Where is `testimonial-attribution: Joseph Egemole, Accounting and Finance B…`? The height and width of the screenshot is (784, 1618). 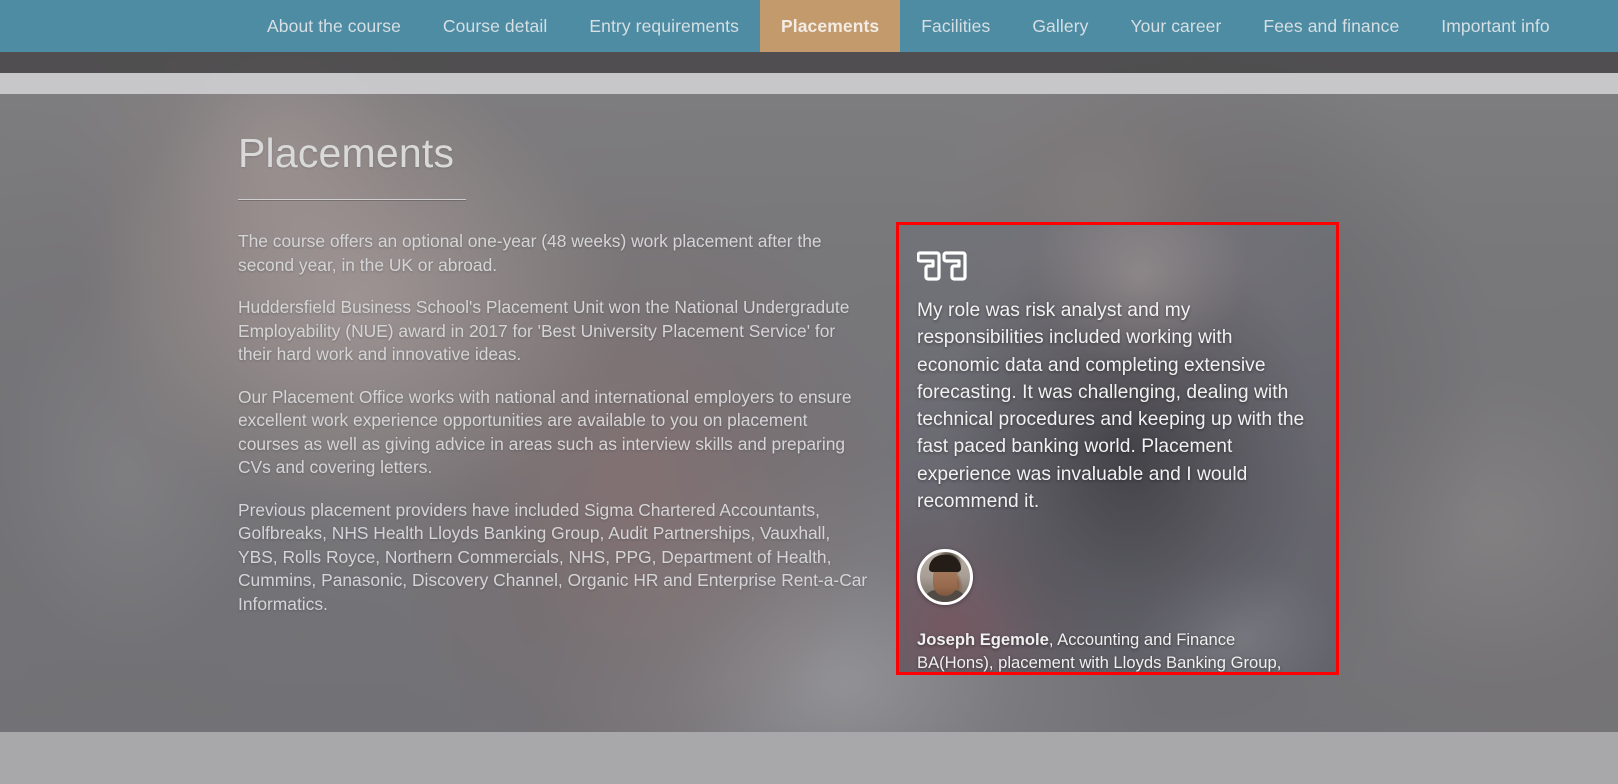 testimonial-attribution: Joseph Egemole, Accounting and Finance B… is located at coordinates (1114, 650).